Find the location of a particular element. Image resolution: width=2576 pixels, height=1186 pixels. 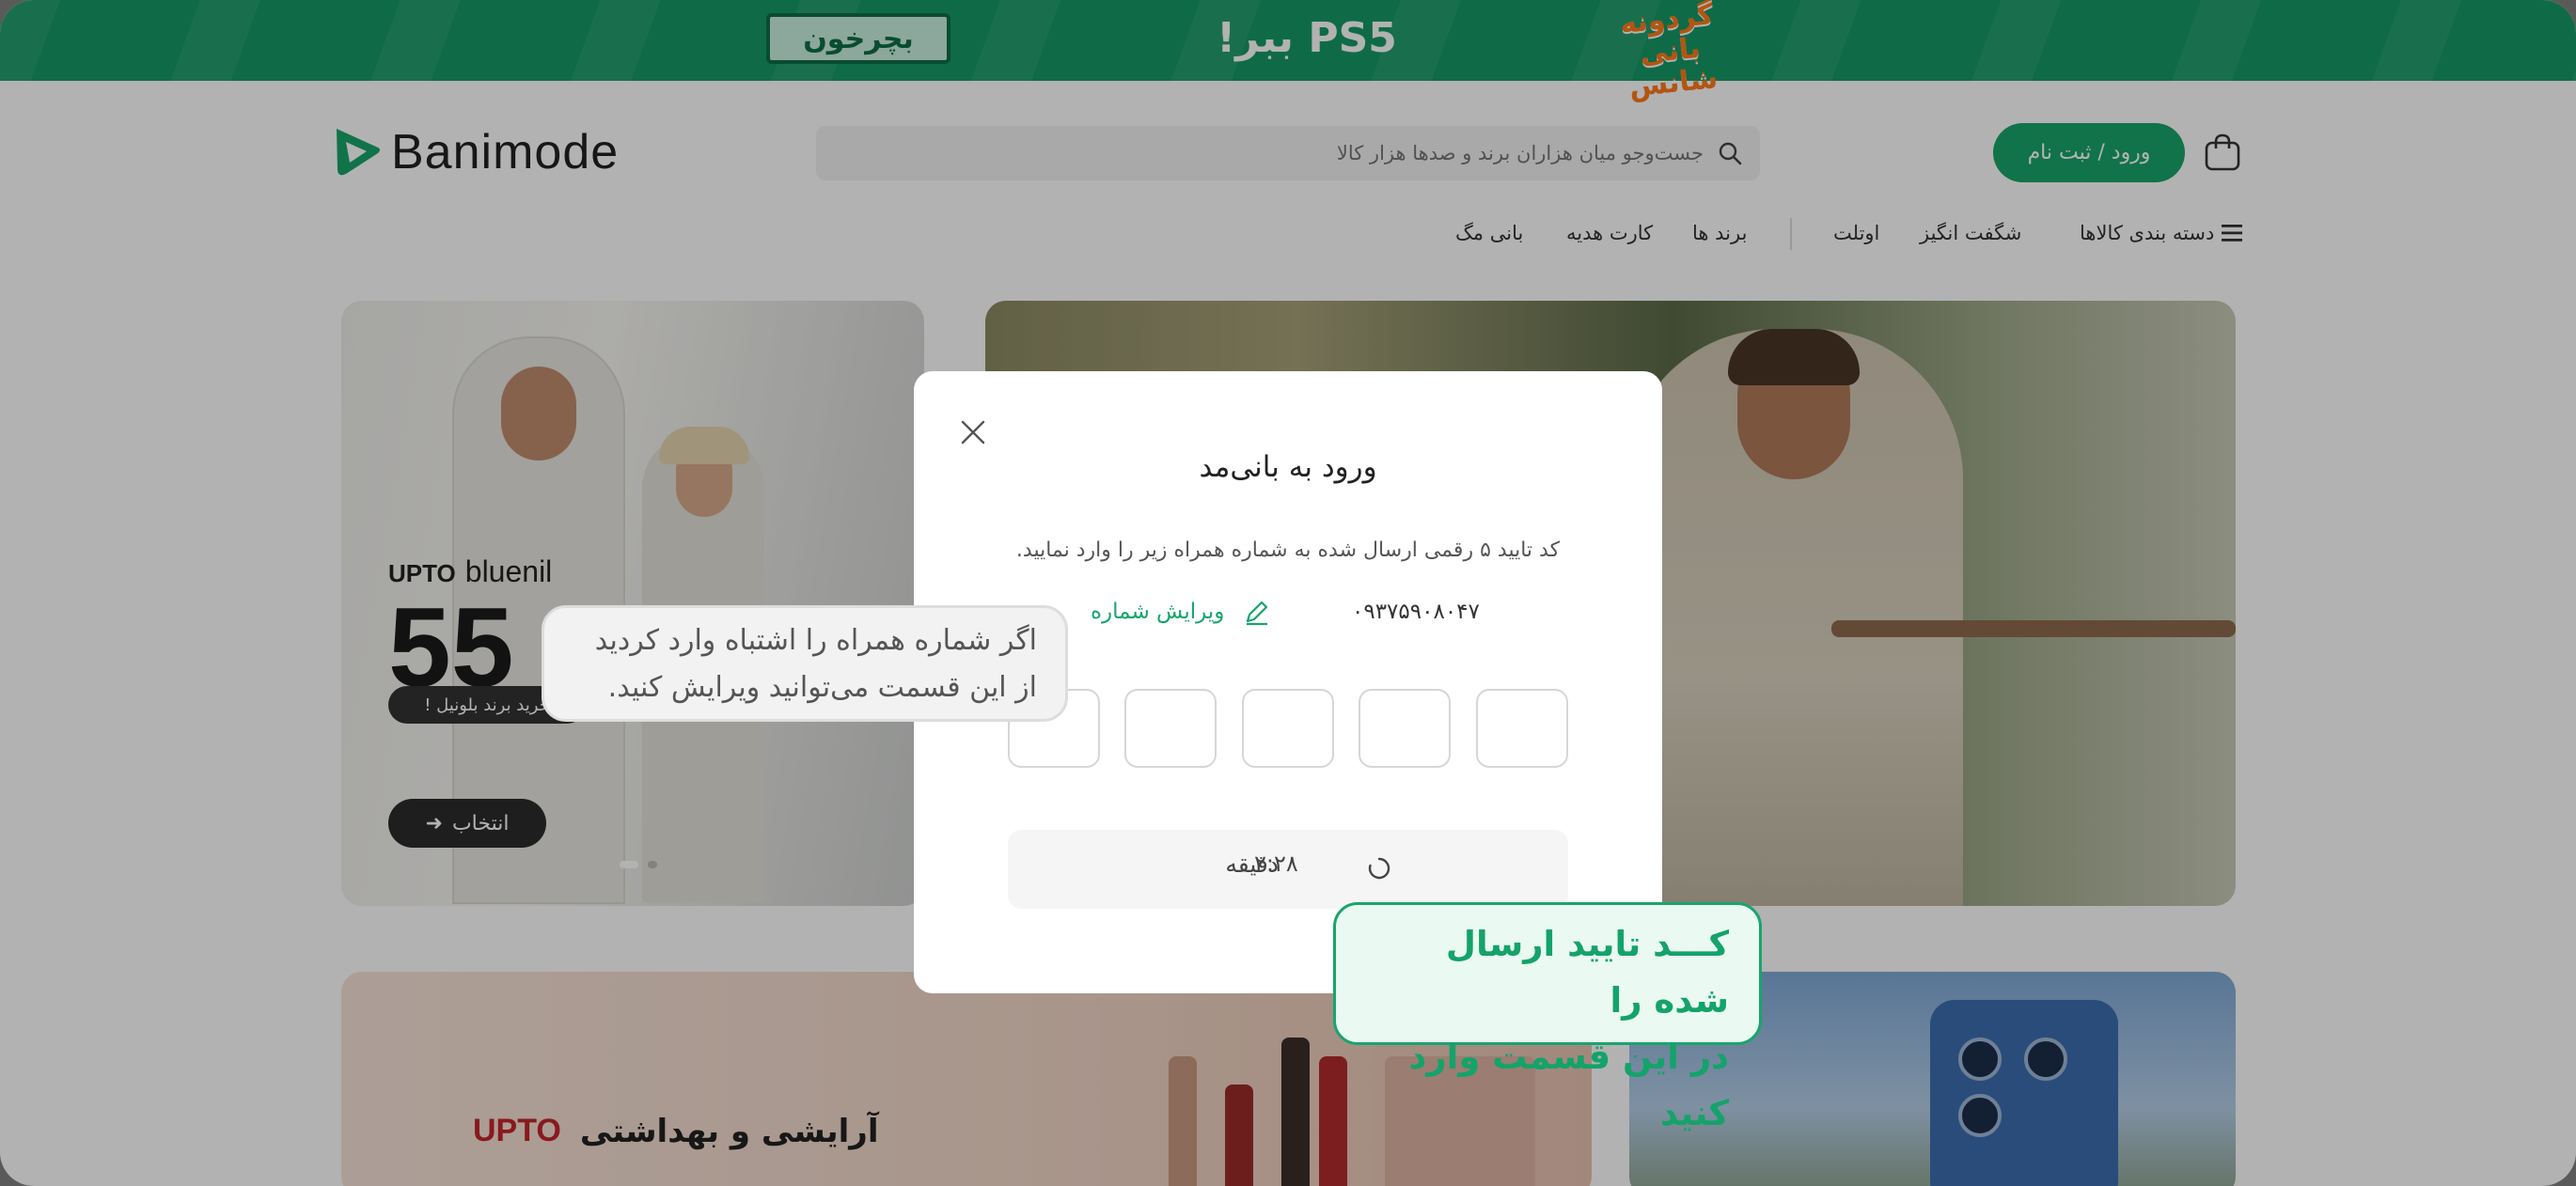

tooltip-line: از این قسمت می‌توانید ویرایش کنید. is located at coordinates (822, 688).